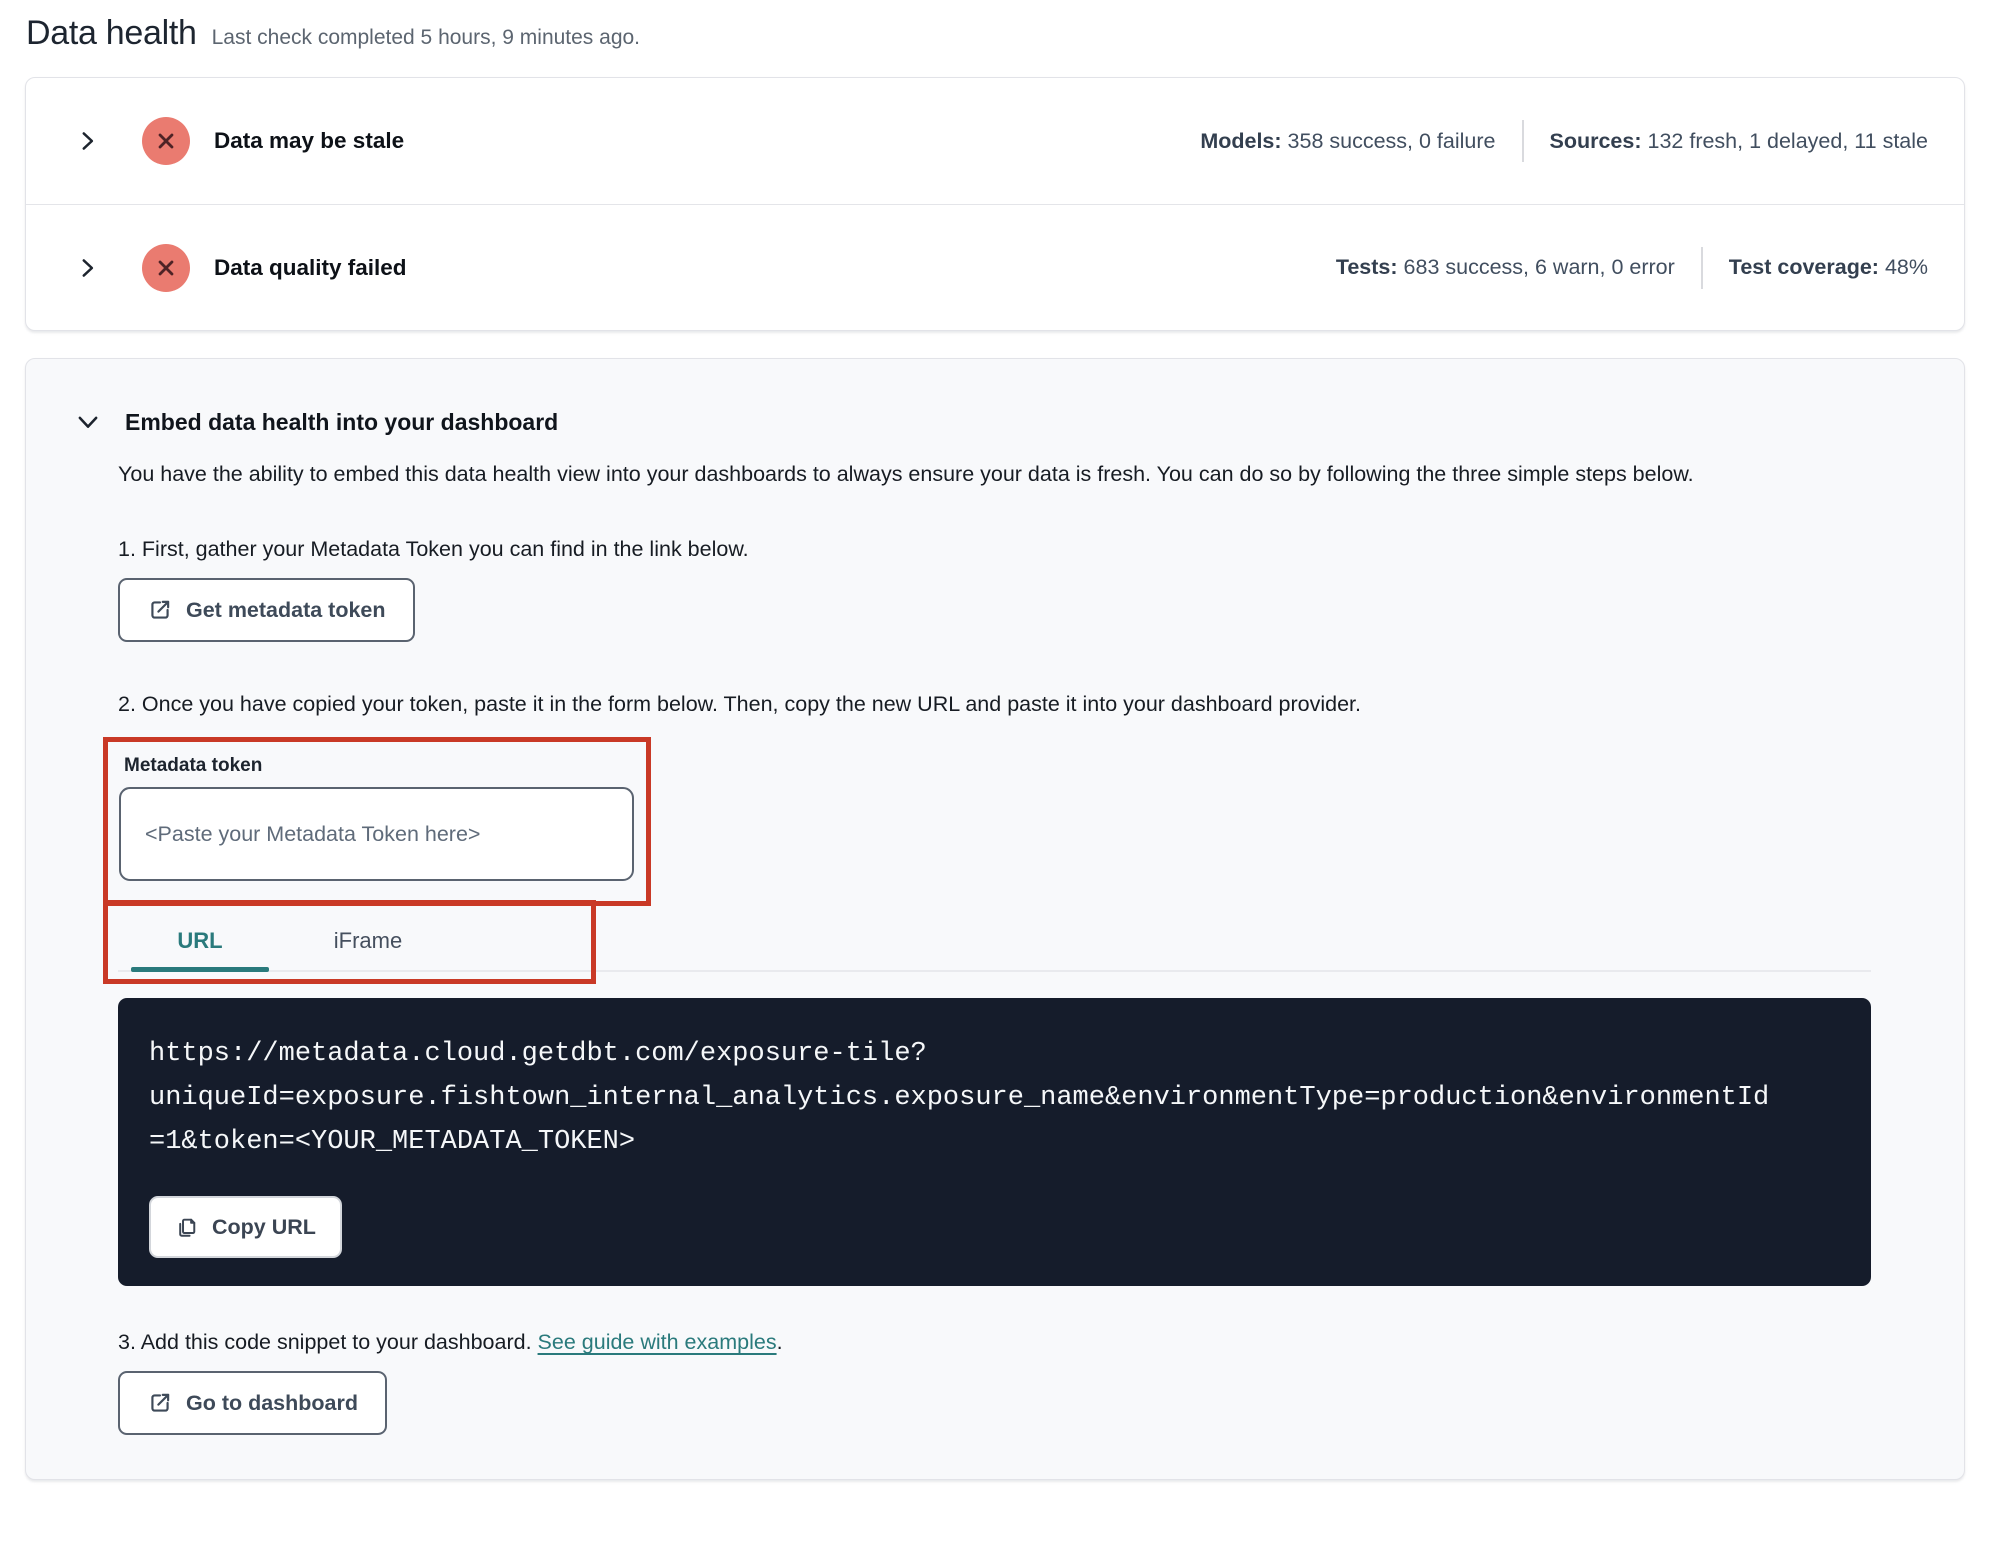  Describe the element at coordinates (1505, 267) in the screenshot. I see `tests-stat: Tests: 683 success, 6 warn, 0 error` at that location.